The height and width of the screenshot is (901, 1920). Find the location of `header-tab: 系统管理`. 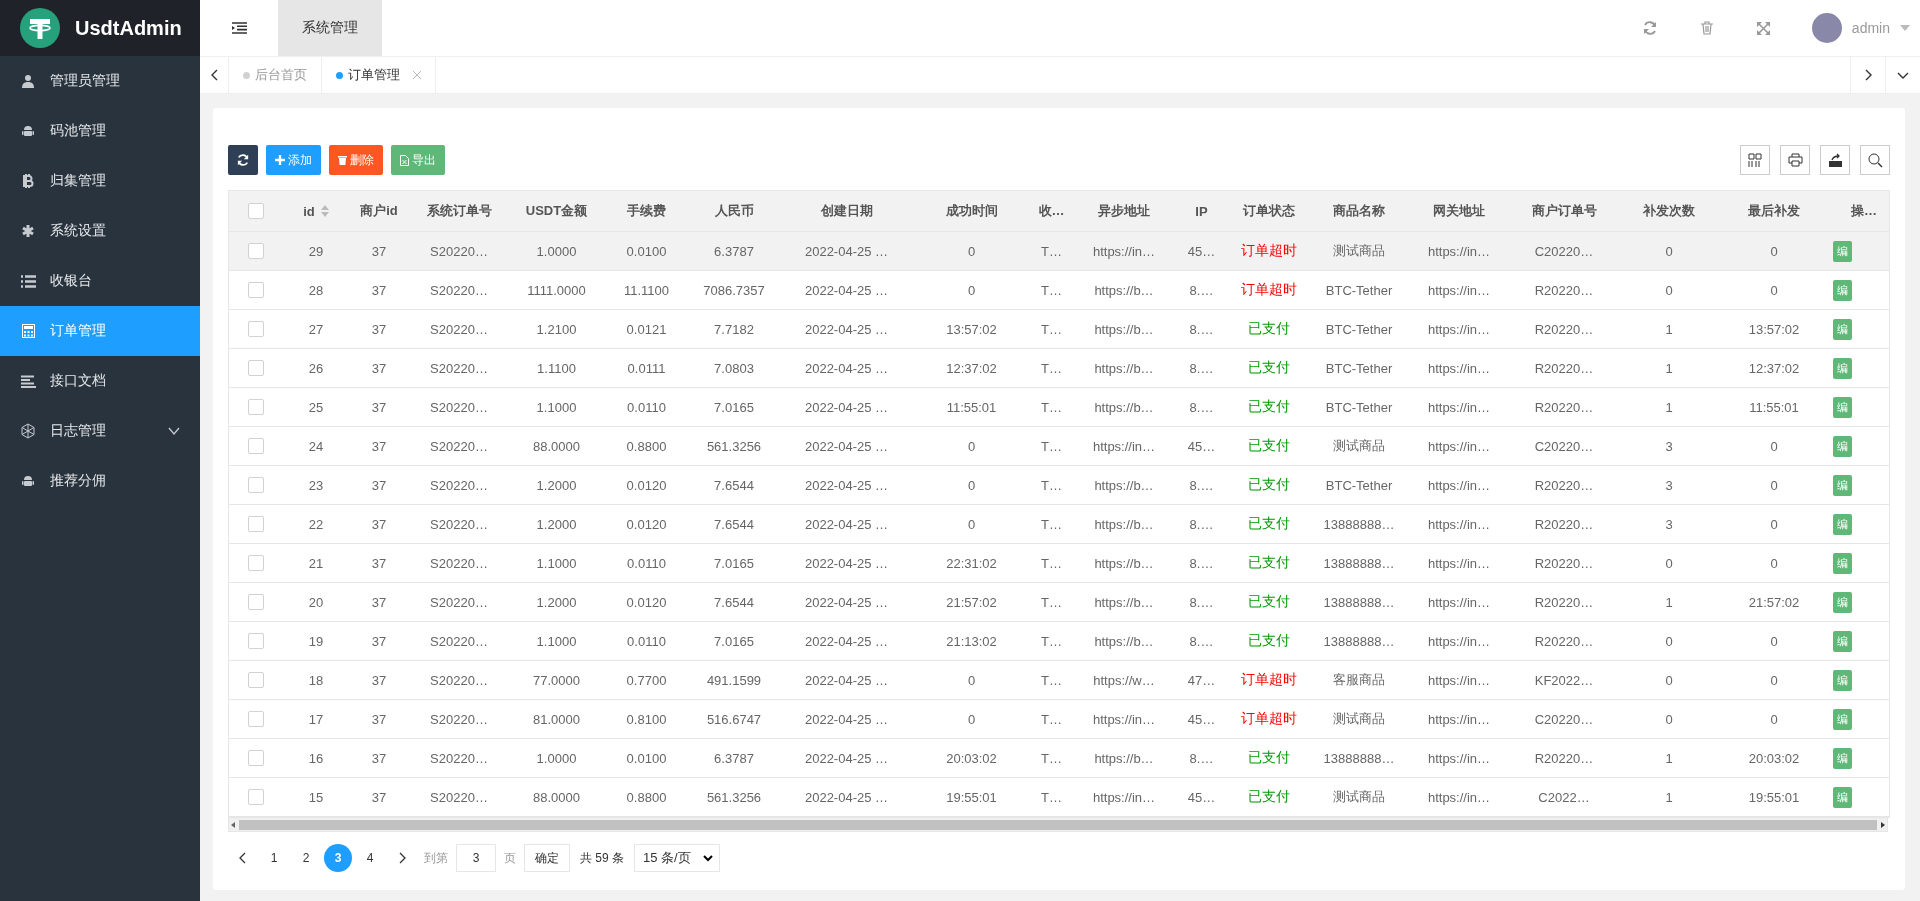

header-tab: 系统管理 is located at coordinates (330, 28).